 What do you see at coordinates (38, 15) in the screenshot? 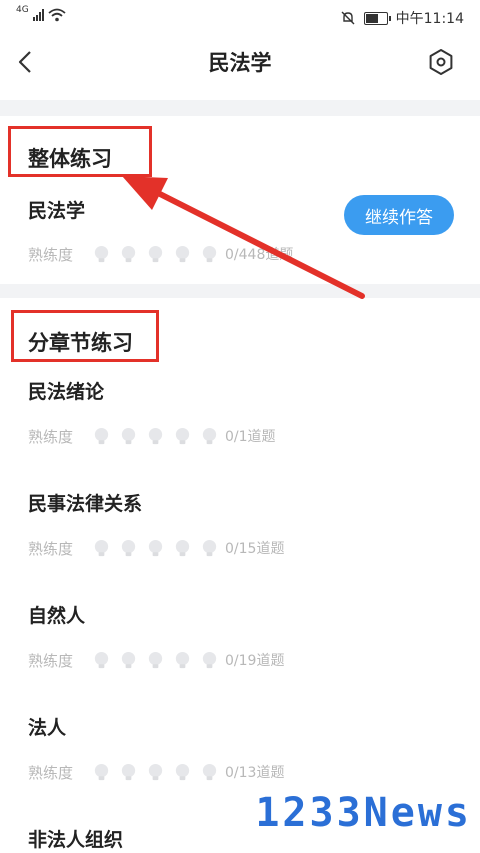
I see `signal-icon` at bounding box center [38, 15].